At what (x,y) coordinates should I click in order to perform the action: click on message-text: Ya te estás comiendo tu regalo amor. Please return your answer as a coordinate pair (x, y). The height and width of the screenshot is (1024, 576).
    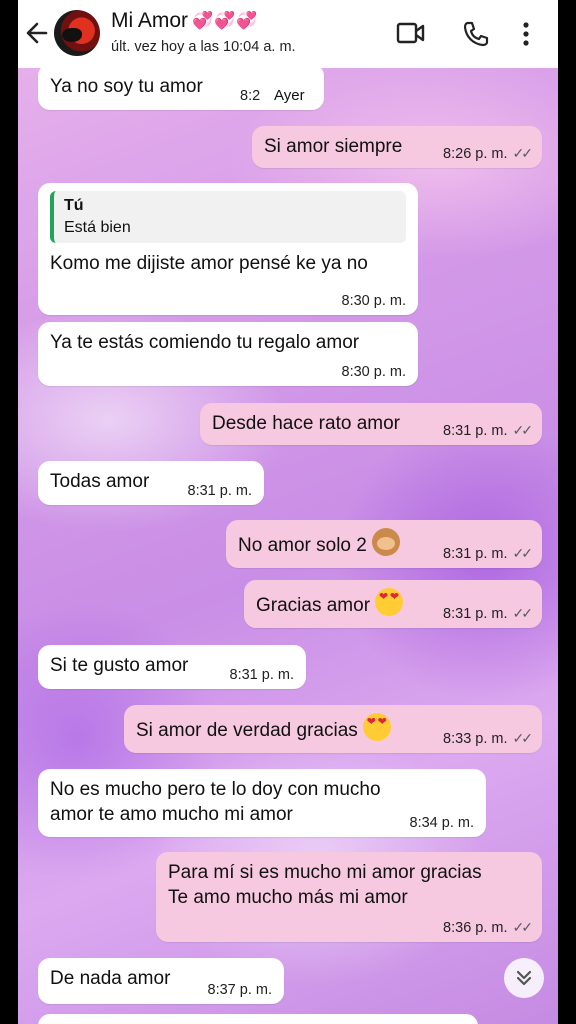
    Looking at the image, I should click on (205, 342).